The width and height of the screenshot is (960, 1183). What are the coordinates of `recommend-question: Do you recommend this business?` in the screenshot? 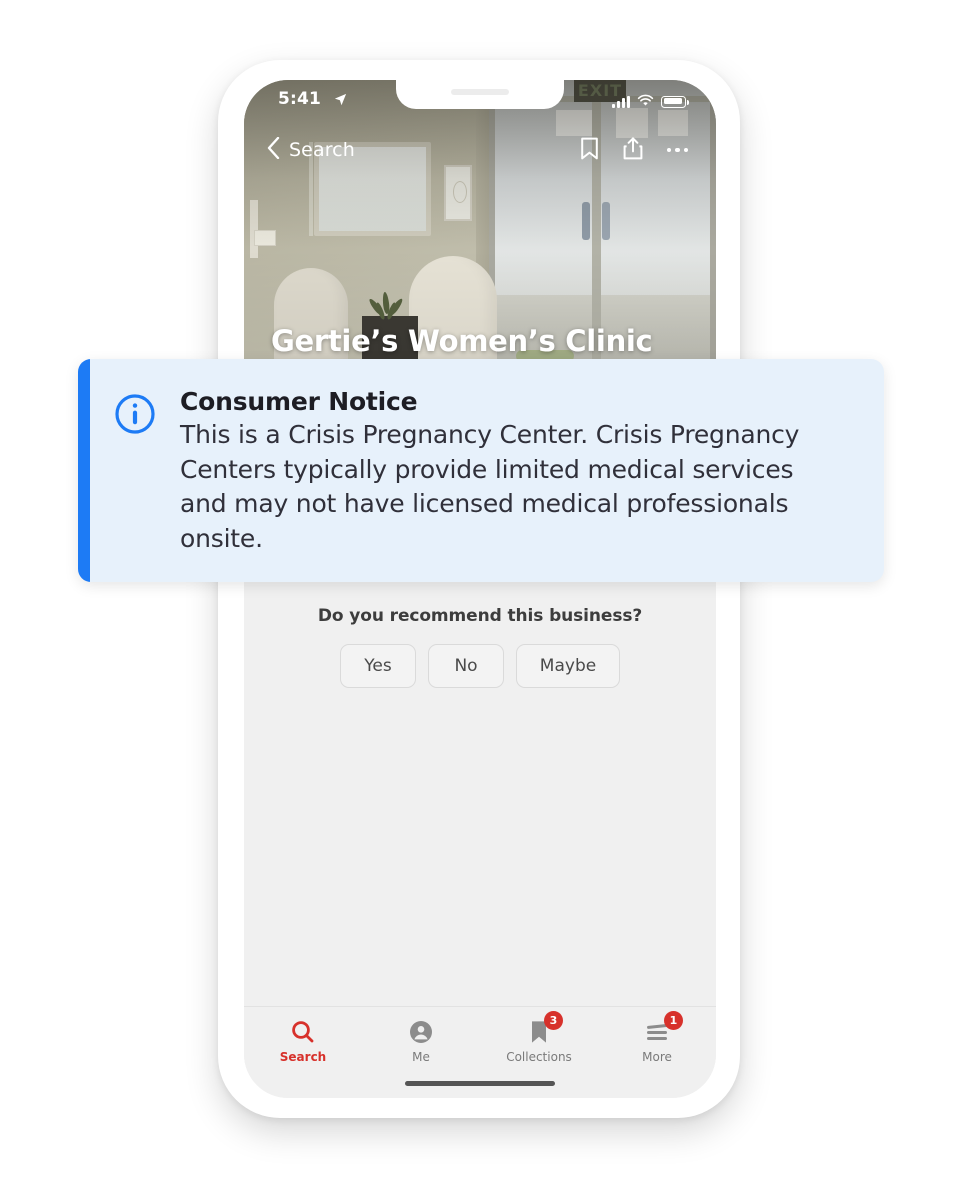 It's located at (480, 616).